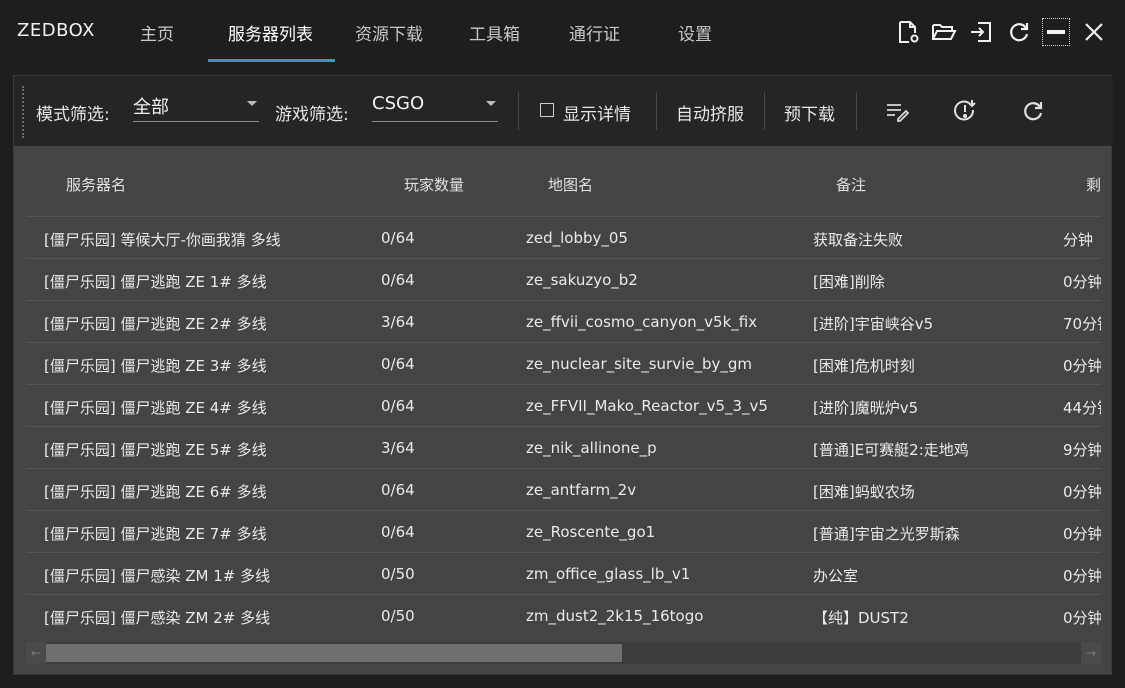  I want to click on tab-pass: 通行证, so click(594, 32).